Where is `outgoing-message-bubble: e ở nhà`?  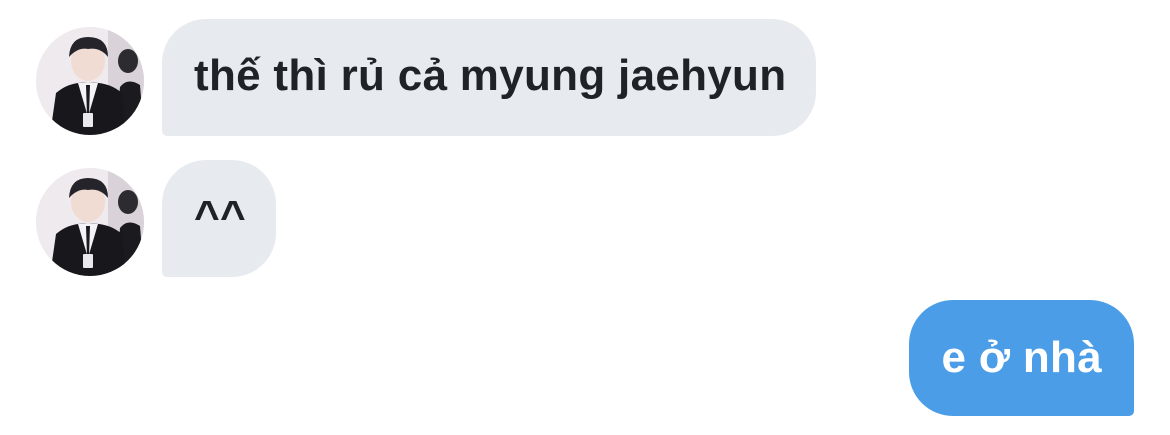 outgoing-message-bubble: e ở nhà is located at coordinates (1021, 358).